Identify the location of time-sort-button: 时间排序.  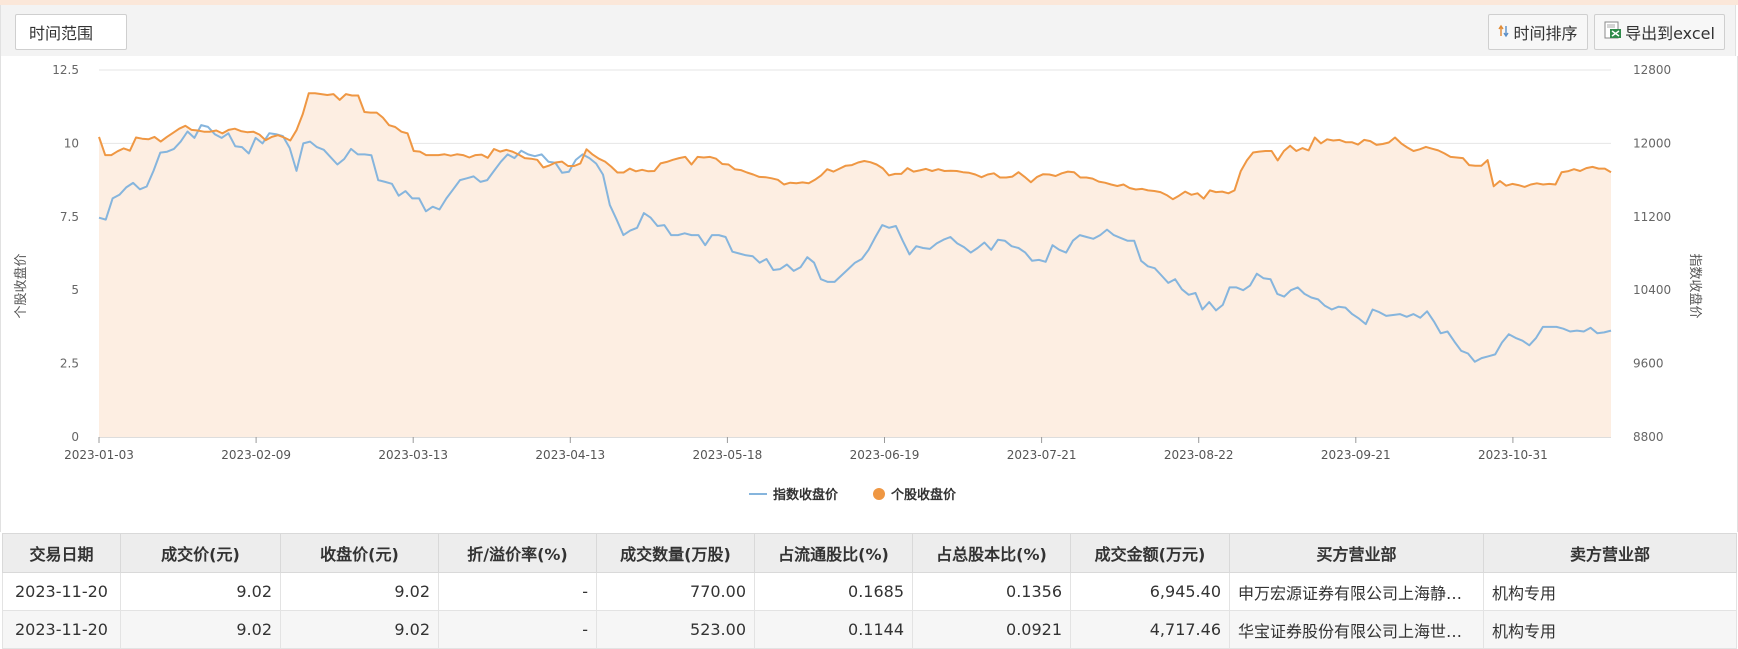
(1538, 32).